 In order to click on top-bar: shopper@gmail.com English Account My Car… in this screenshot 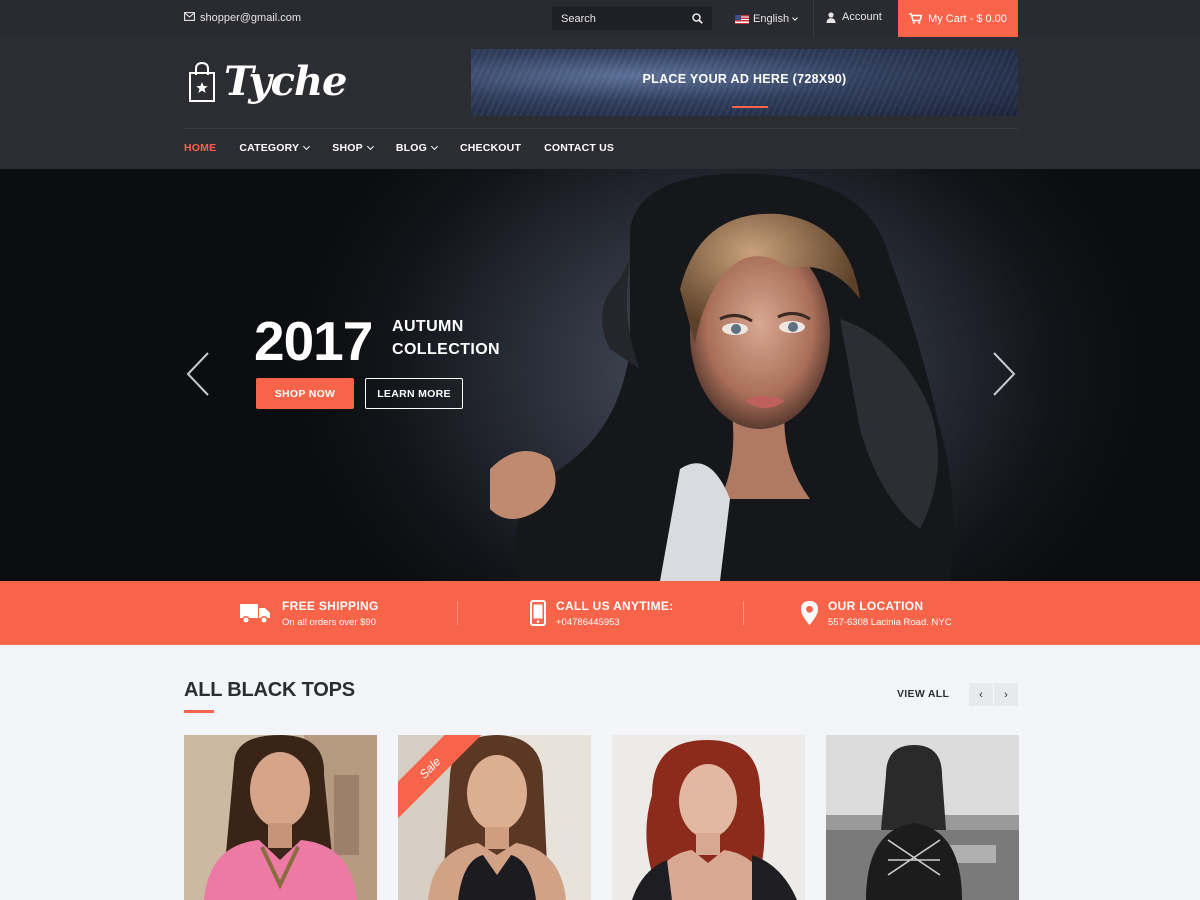, I will do `click(600, 18)`.